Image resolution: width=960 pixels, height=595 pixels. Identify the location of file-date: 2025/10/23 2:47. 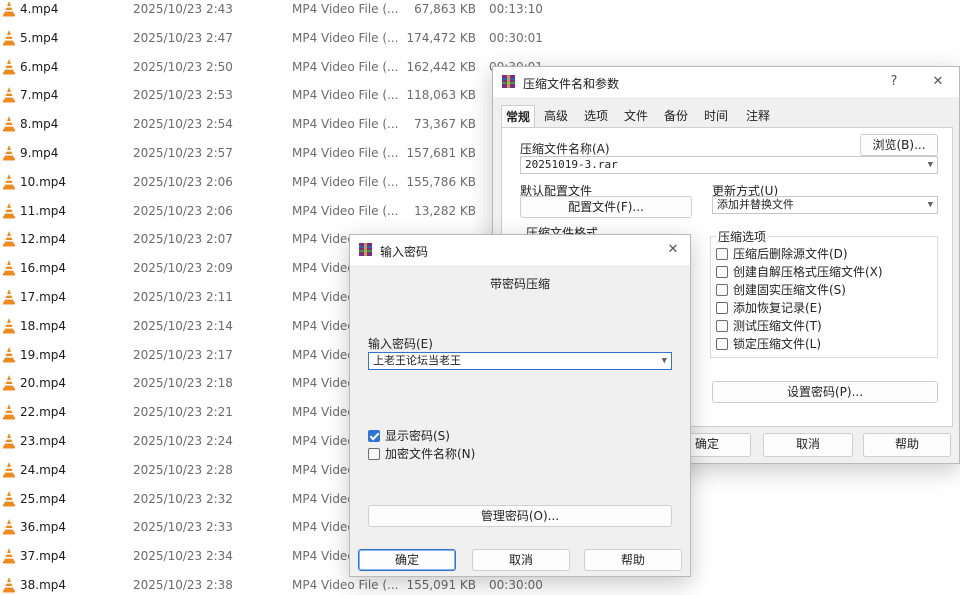
(183, 37).